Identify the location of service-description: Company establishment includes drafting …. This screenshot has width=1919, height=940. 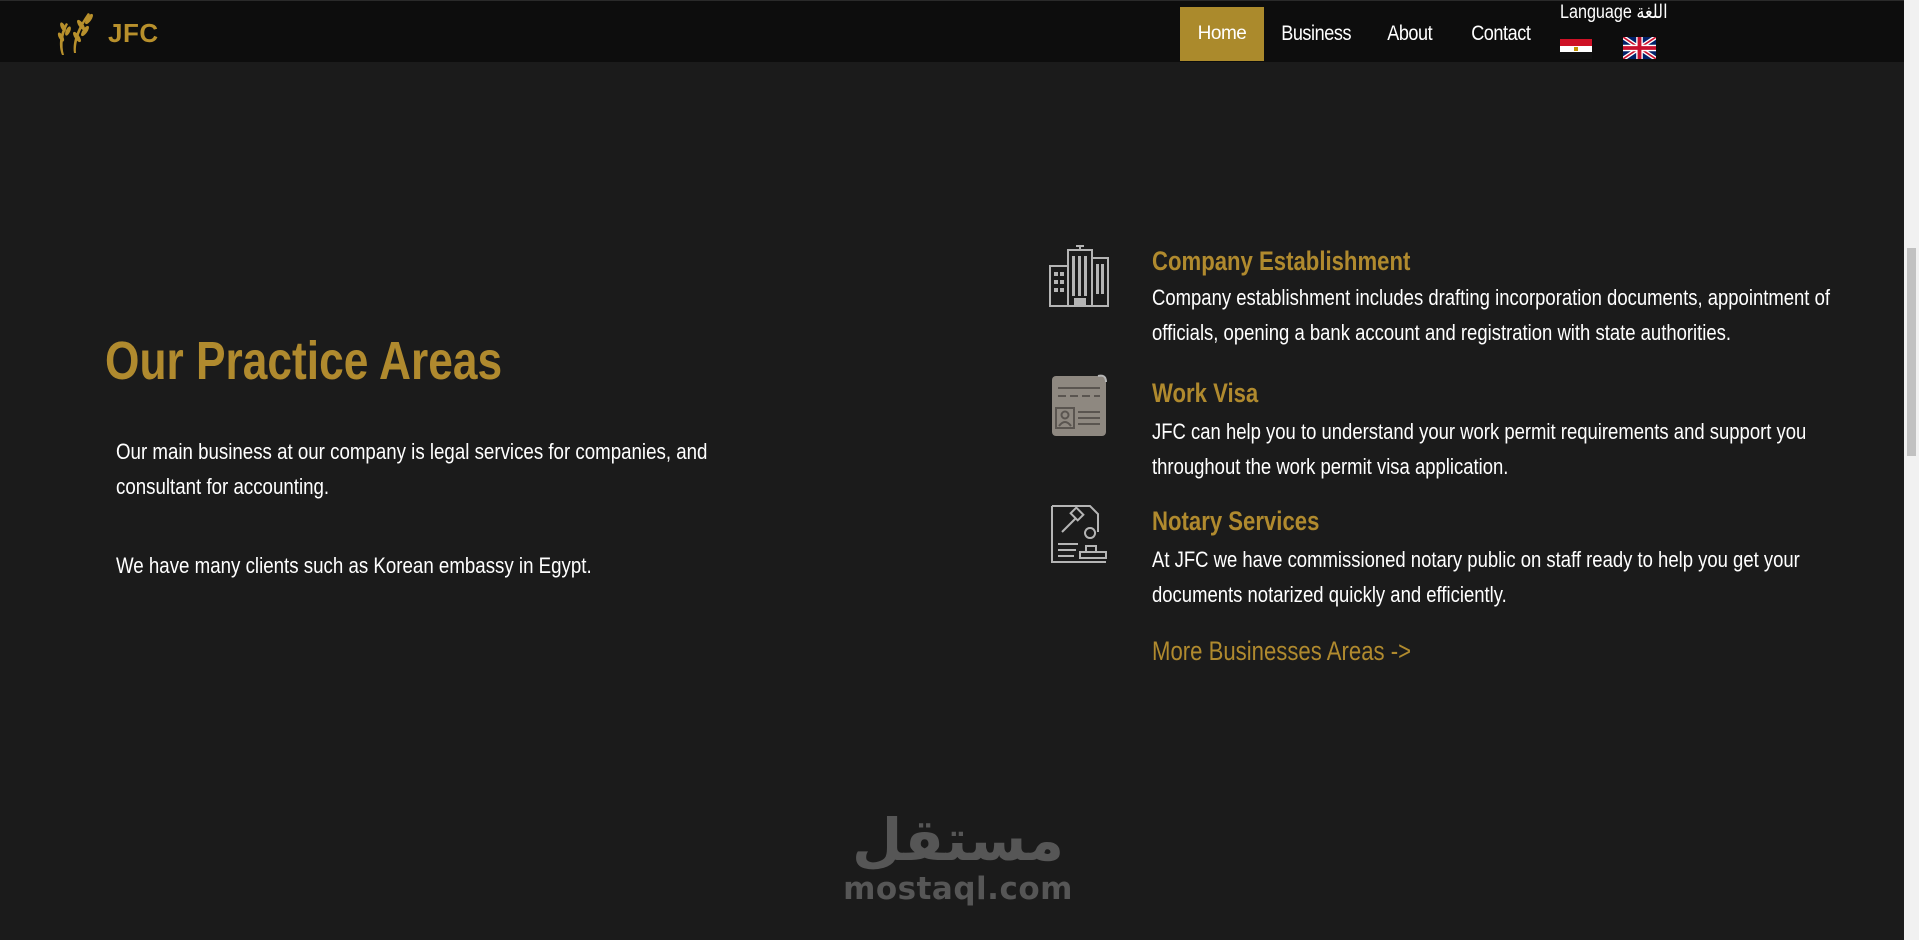
(1491, 315).